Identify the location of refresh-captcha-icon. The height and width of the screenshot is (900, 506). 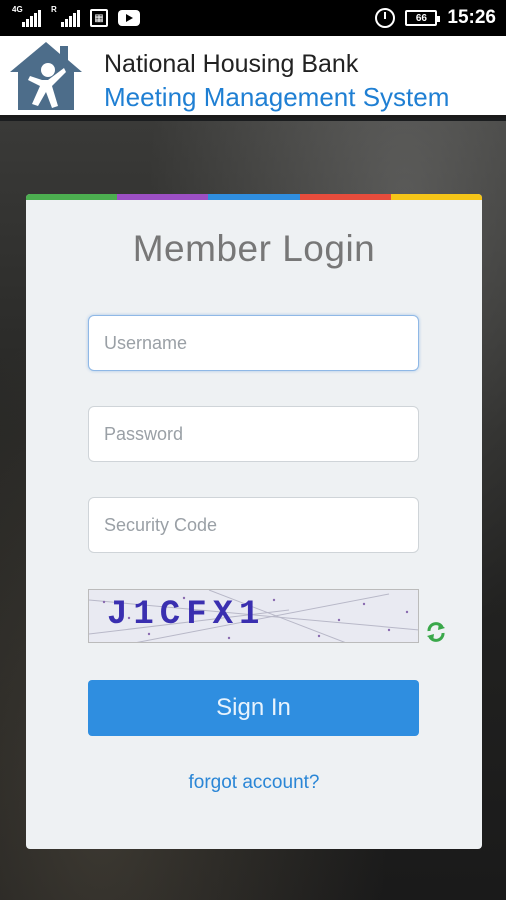
(436, 632).